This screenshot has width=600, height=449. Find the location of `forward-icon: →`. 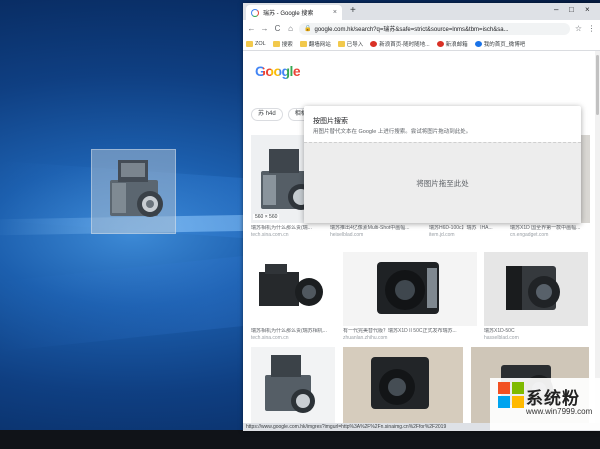

forward-icon: → is located at coordinates (264, 28).